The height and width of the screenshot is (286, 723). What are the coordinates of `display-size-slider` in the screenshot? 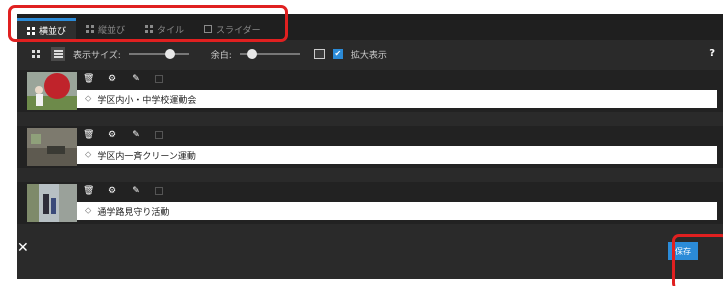 It's located at (158, 54).